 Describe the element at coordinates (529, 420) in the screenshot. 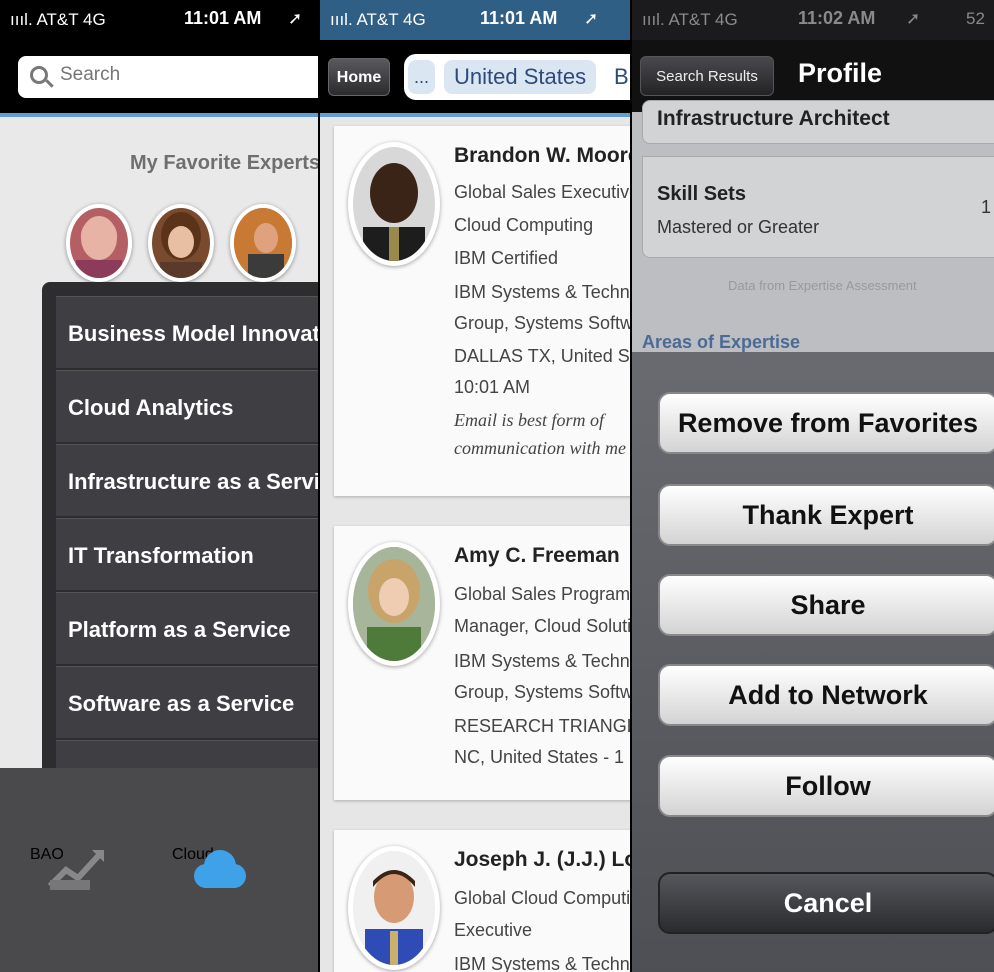

I see `expert-note: Email is best form of` at that location.